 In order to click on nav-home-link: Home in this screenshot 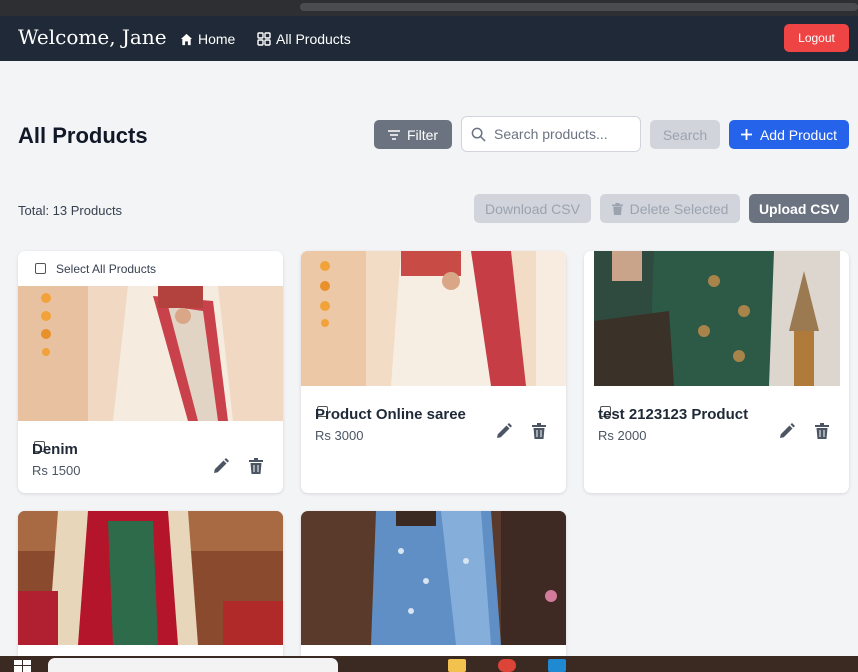, I will do `click(207, 39)`.